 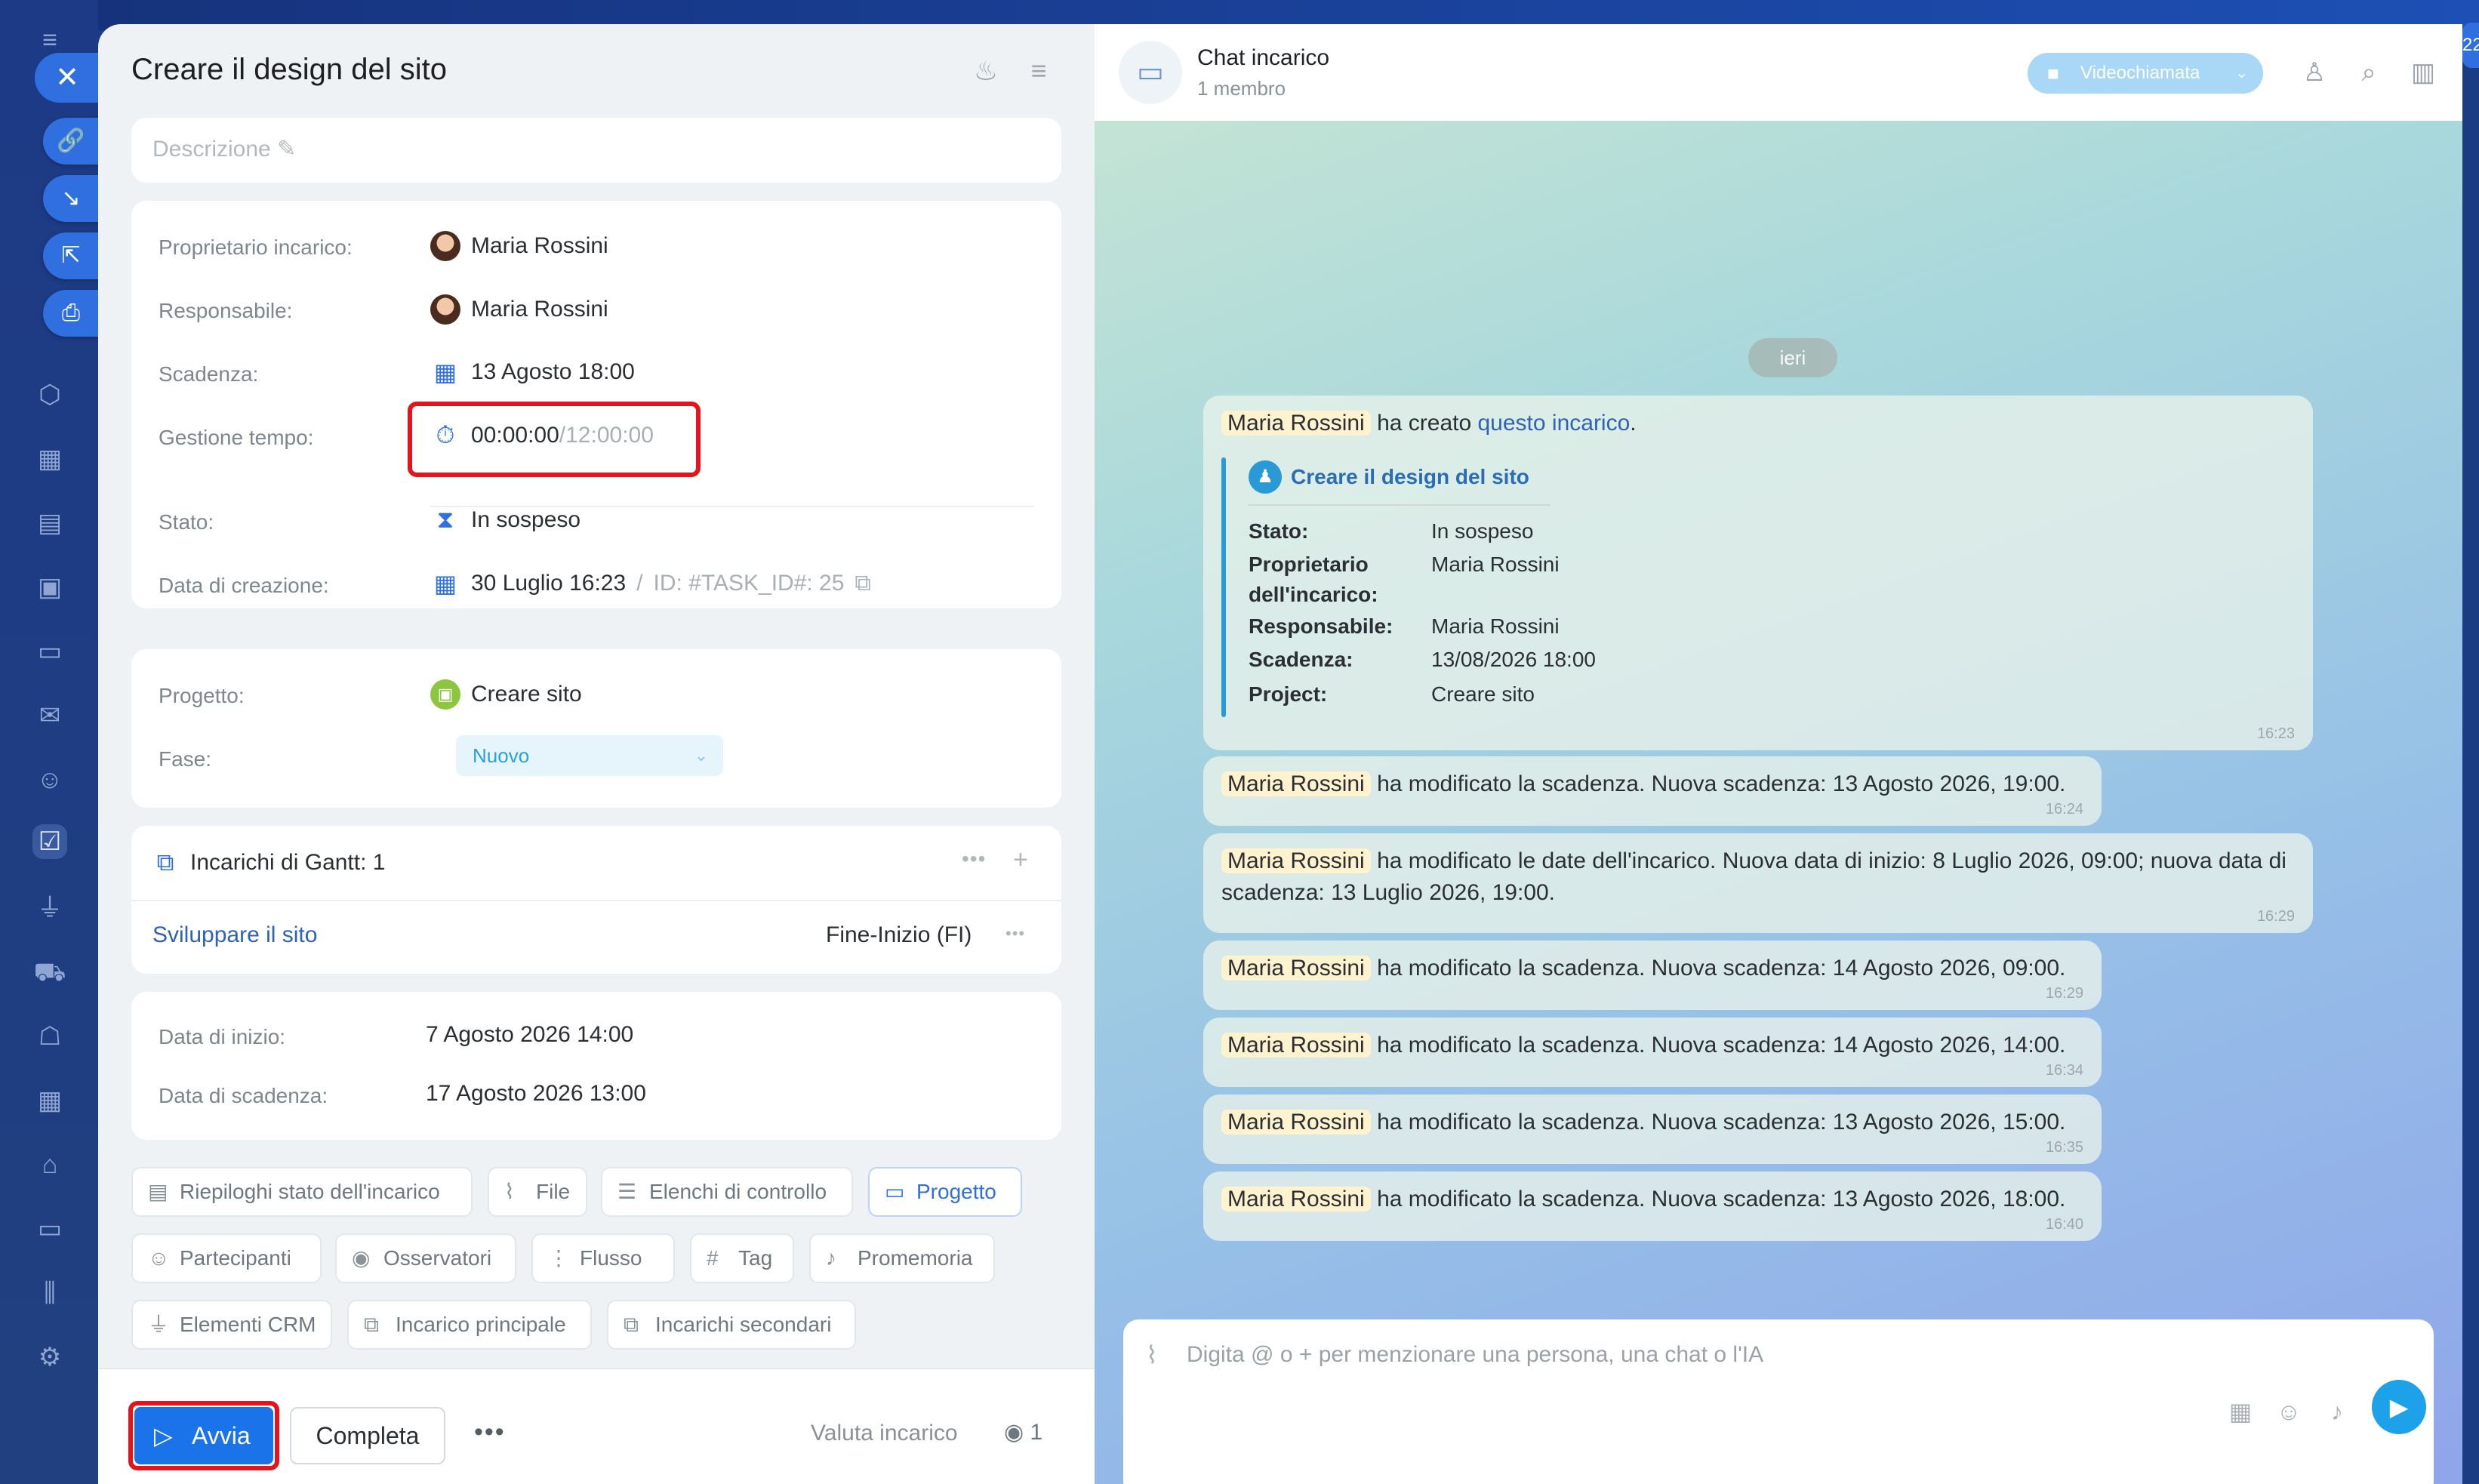 What do you see at coordinates (1389, 477) in the screenshot?
I see `task-card-title: ♟ Creare il design del sito` at bounding box center [1389, 477].